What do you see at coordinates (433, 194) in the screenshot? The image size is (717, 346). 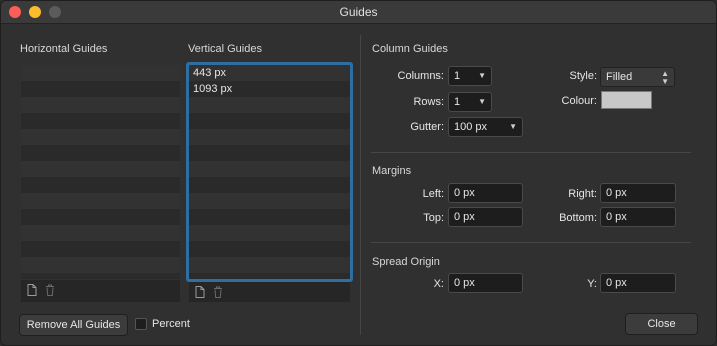 I see `left-margin-label: Left:` at bounding box center [433, 194].